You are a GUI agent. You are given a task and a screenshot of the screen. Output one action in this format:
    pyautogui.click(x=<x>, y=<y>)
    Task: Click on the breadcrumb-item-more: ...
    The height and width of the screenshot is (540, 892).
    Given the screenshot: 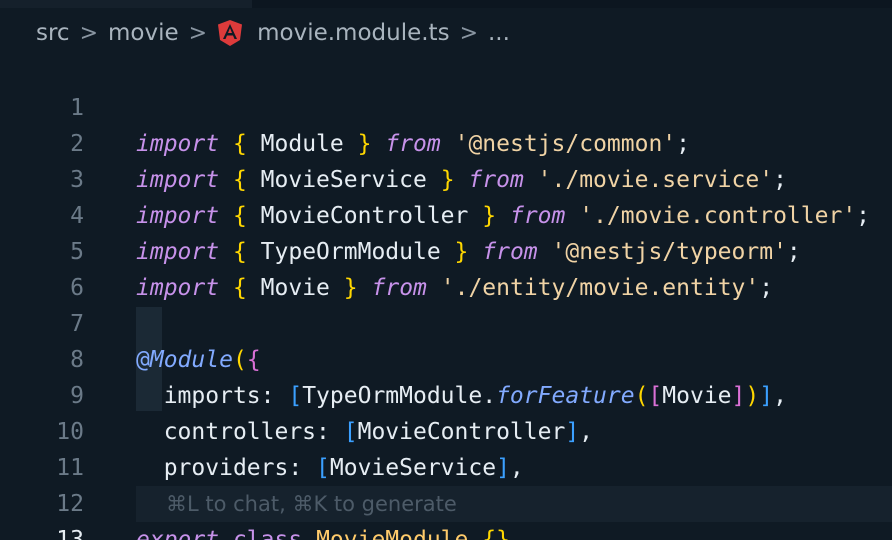 What is the action you would take?
    pyautogui.click(x=499, y=33)
    